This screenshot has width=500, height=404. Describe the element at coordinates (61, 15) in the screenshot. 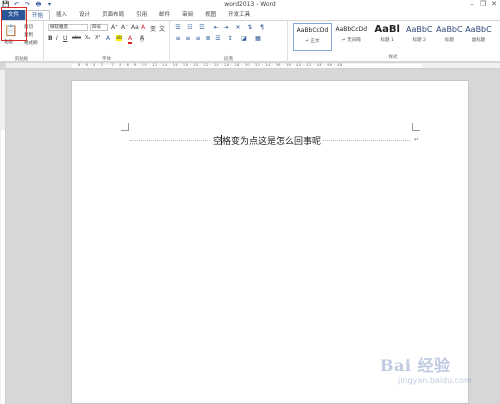

I see `tab-insert: 插入` at that location.